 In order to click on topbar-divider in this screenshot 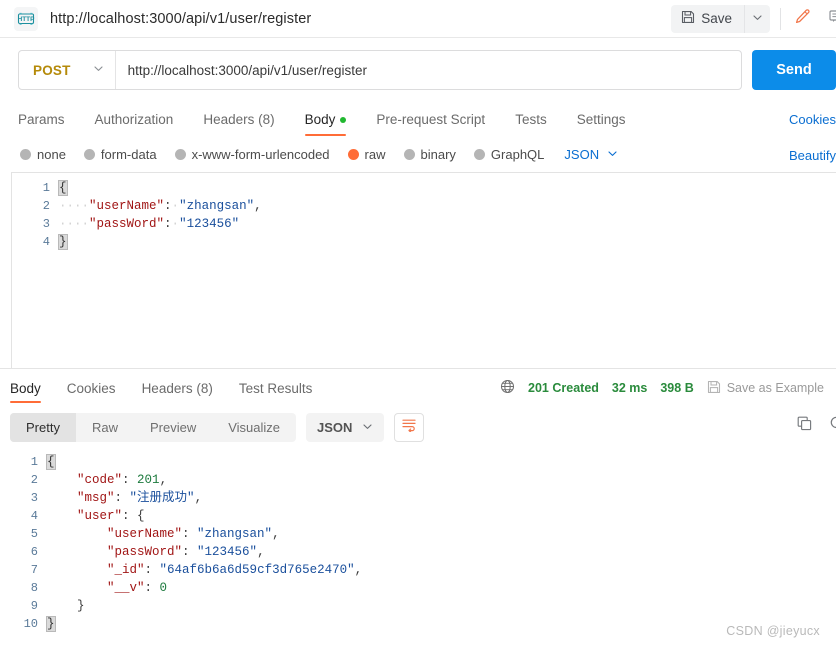, I will do `click(780, 18)`.